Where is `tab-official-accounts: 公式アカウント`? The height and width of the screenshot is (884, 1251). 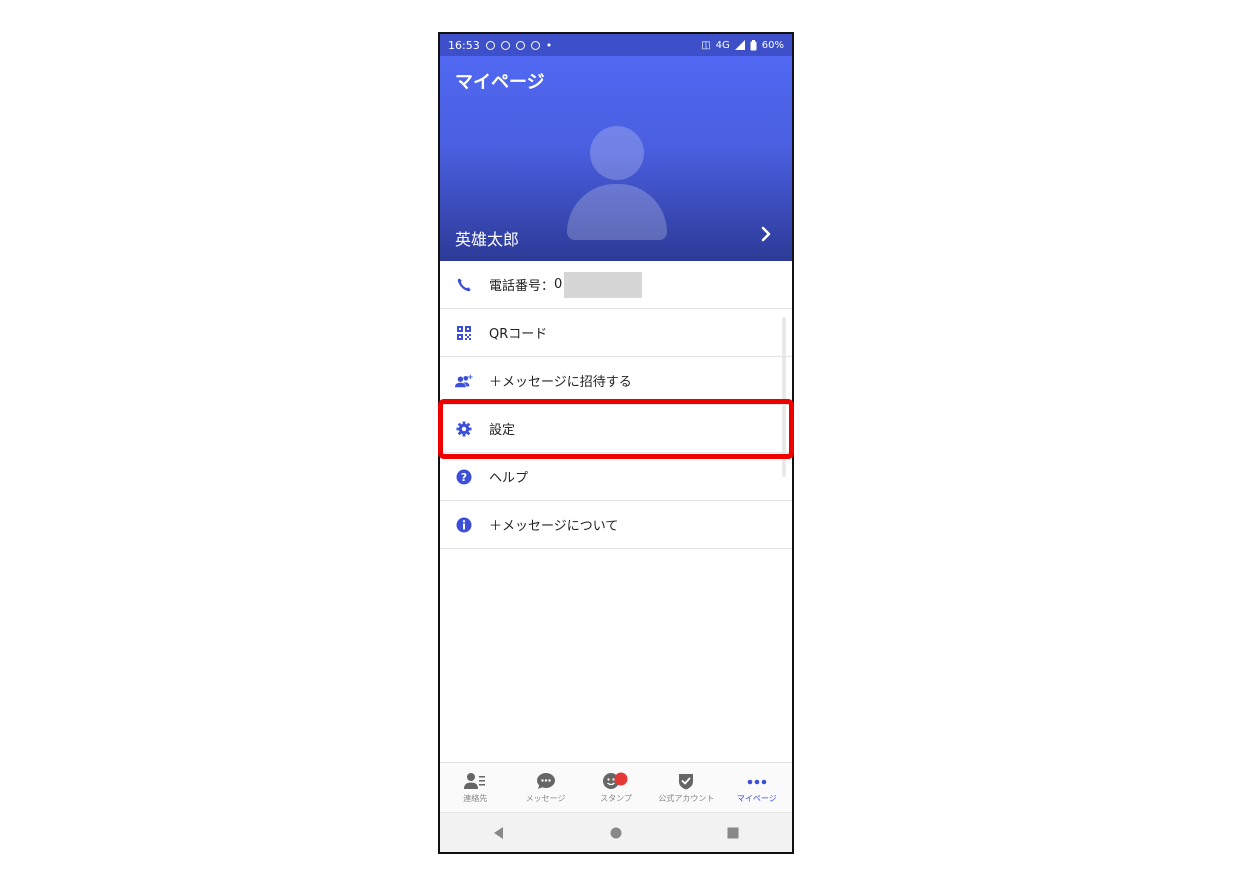 tab-official-accounts: 公式アカウント is located at coordinates (686, 788).